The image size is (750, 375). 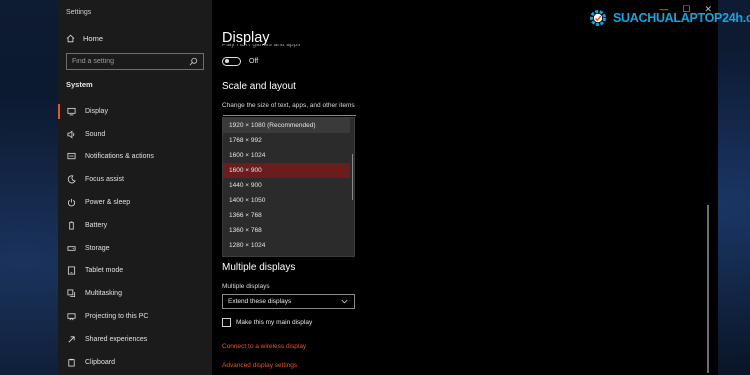 I want to click on resolution-option: 1366 × 768, so click(x=286, y=215).